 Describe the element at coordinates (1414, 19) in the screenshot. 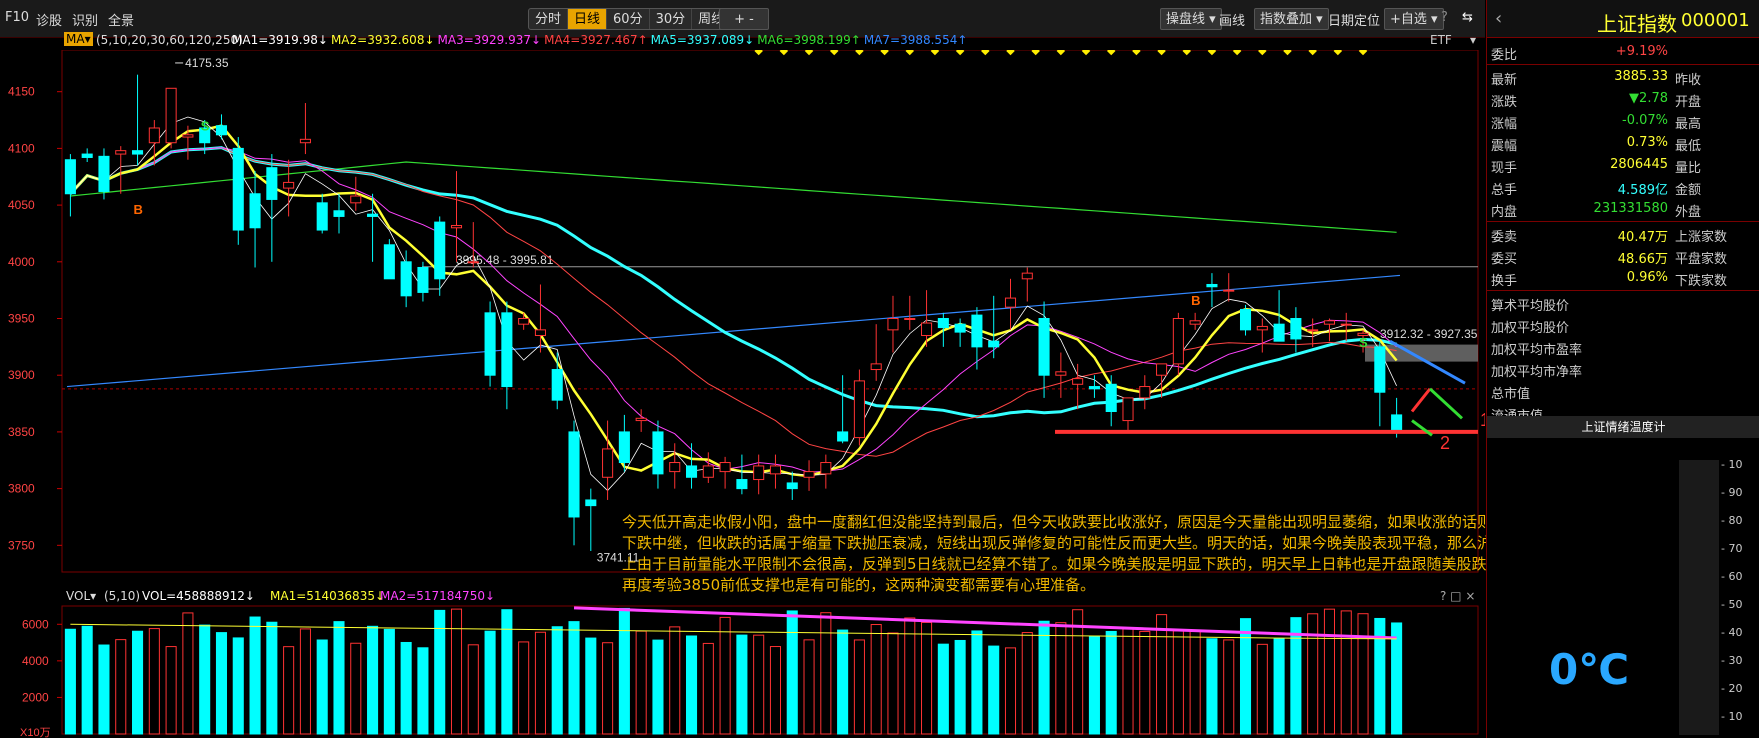

I see `add-watchlist-button: +自选 ▾` at that location.